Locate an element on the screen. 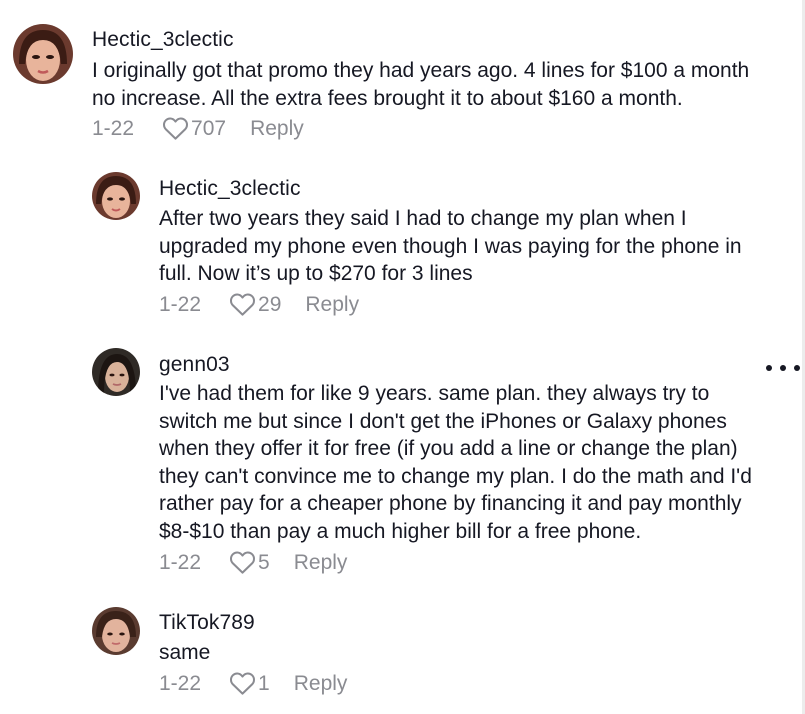 The width and height of the screenshot is (805, 714). like-button: 707 is located at coordinates (194, 128).